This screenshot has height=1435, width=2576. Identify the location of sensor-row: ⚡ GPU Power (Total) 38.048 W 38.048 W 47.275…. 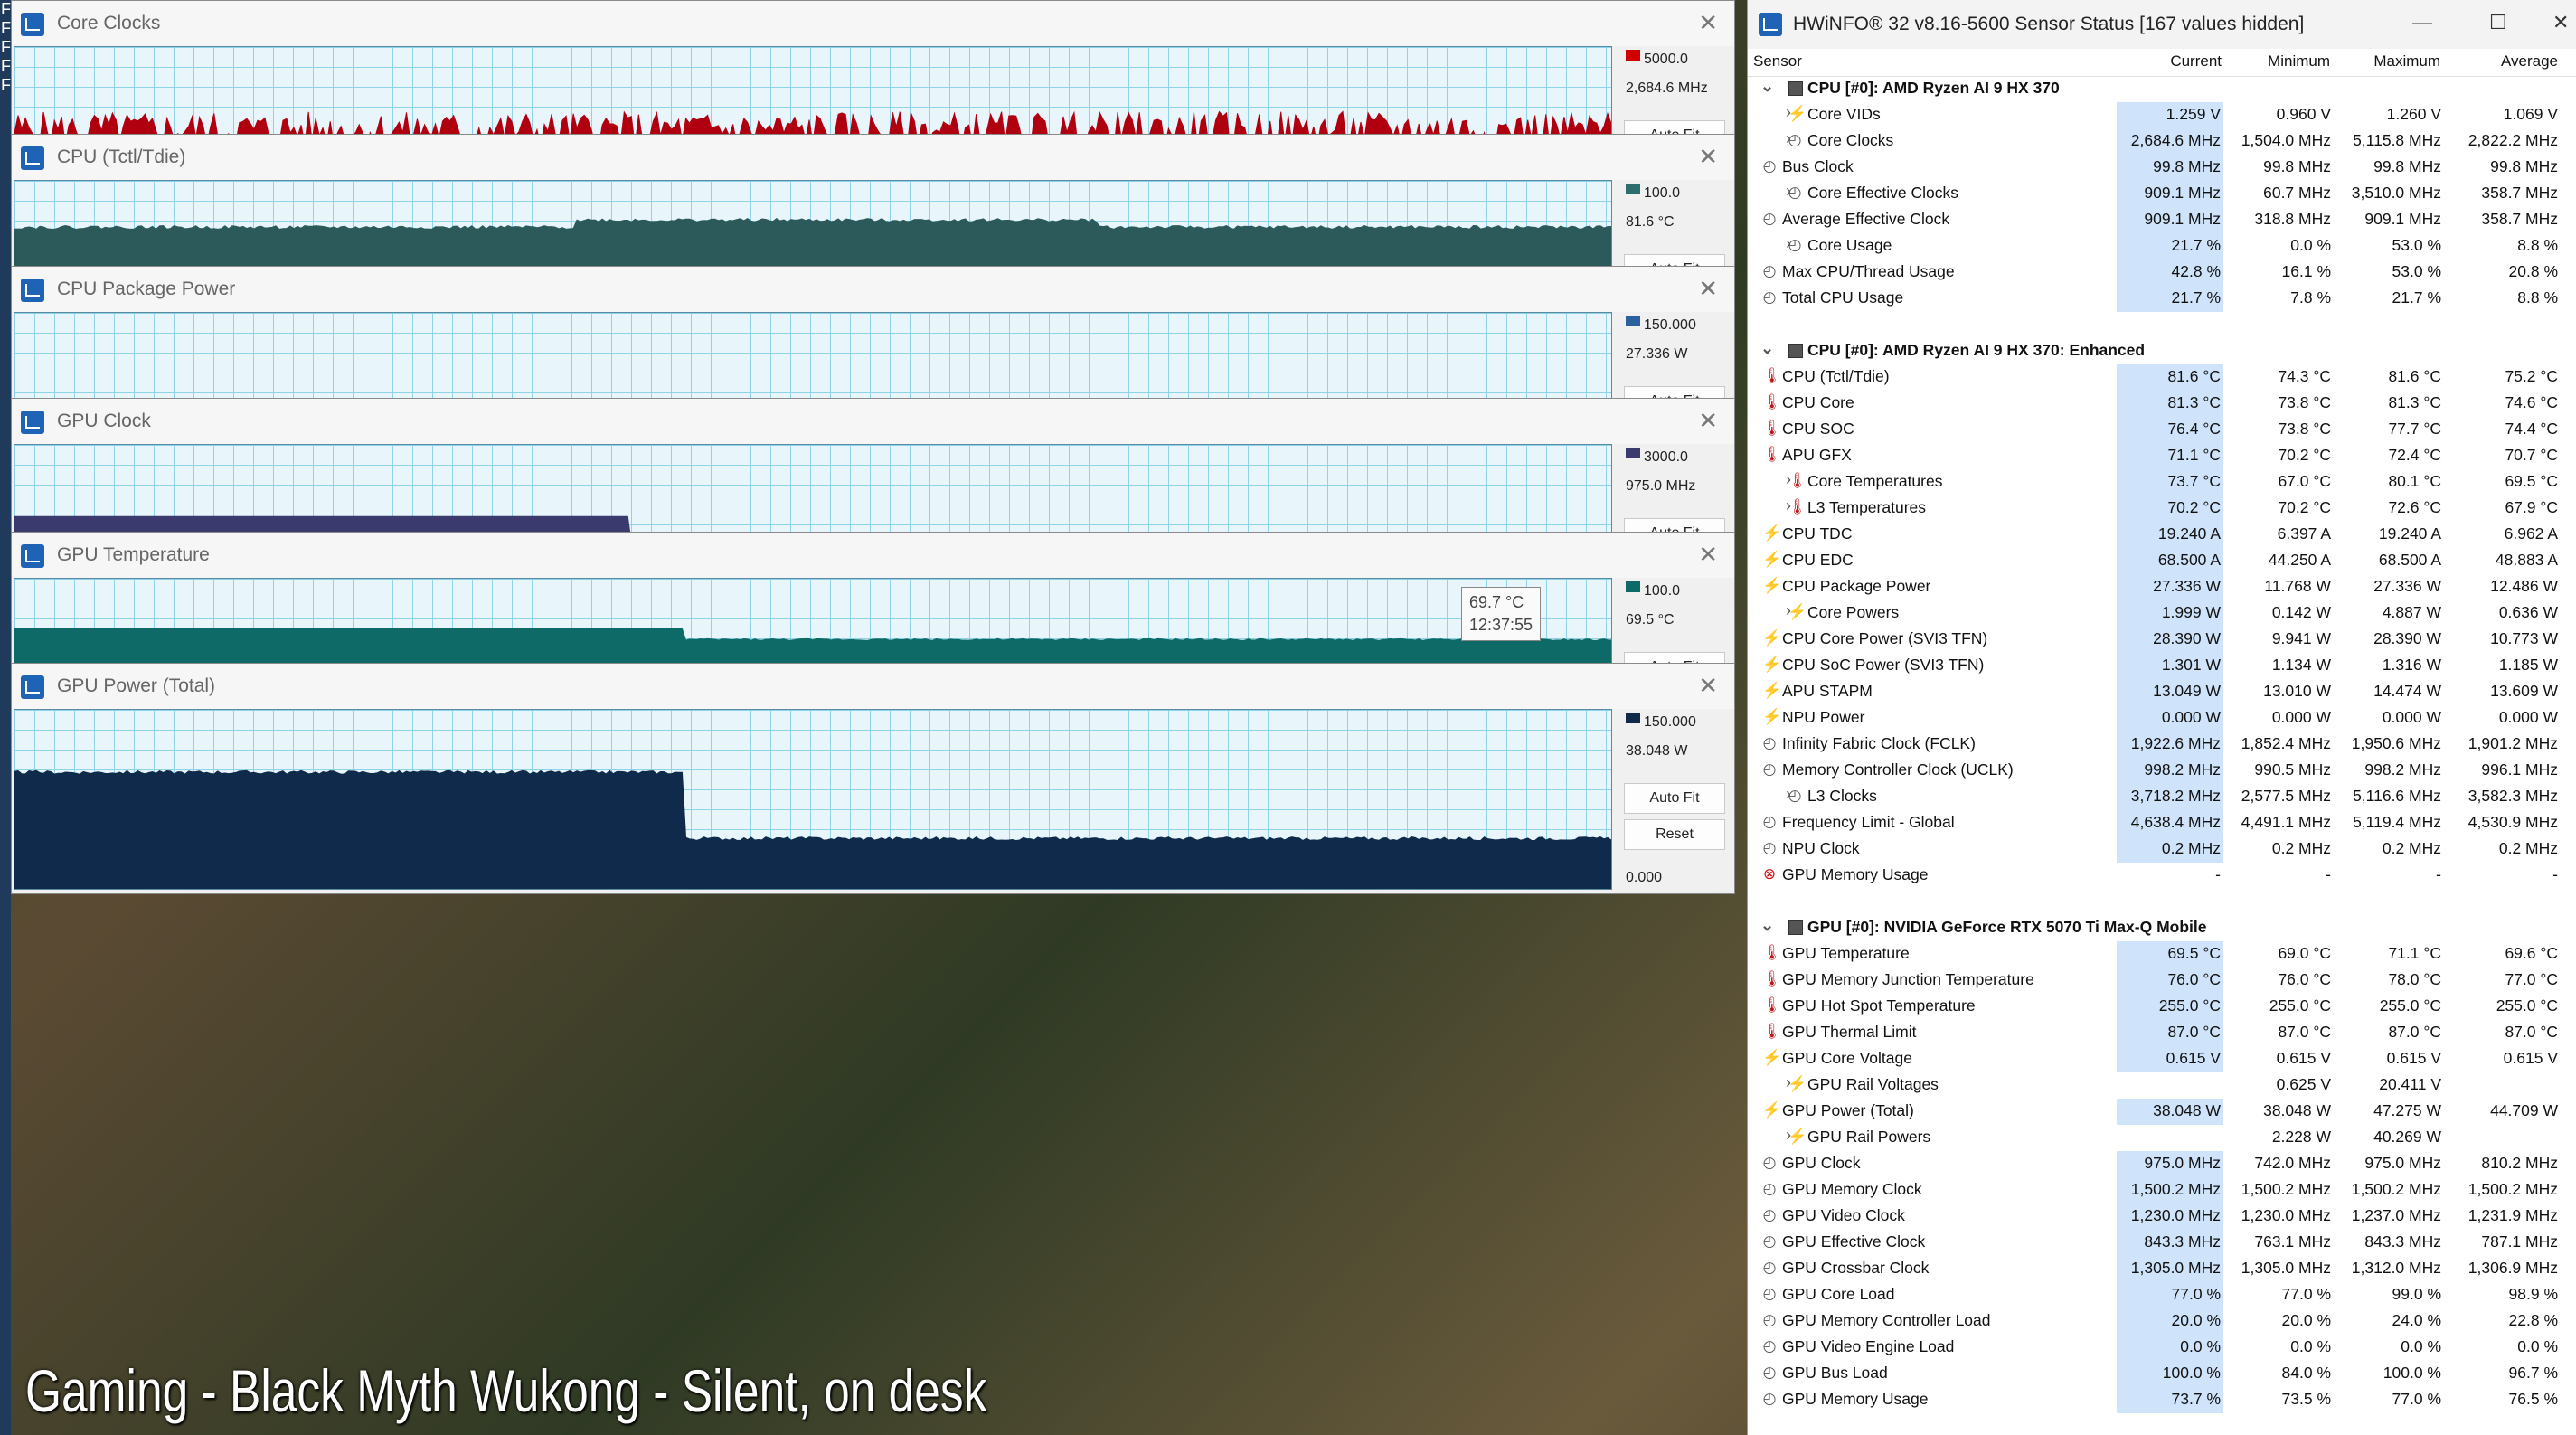
(2162, 1112).